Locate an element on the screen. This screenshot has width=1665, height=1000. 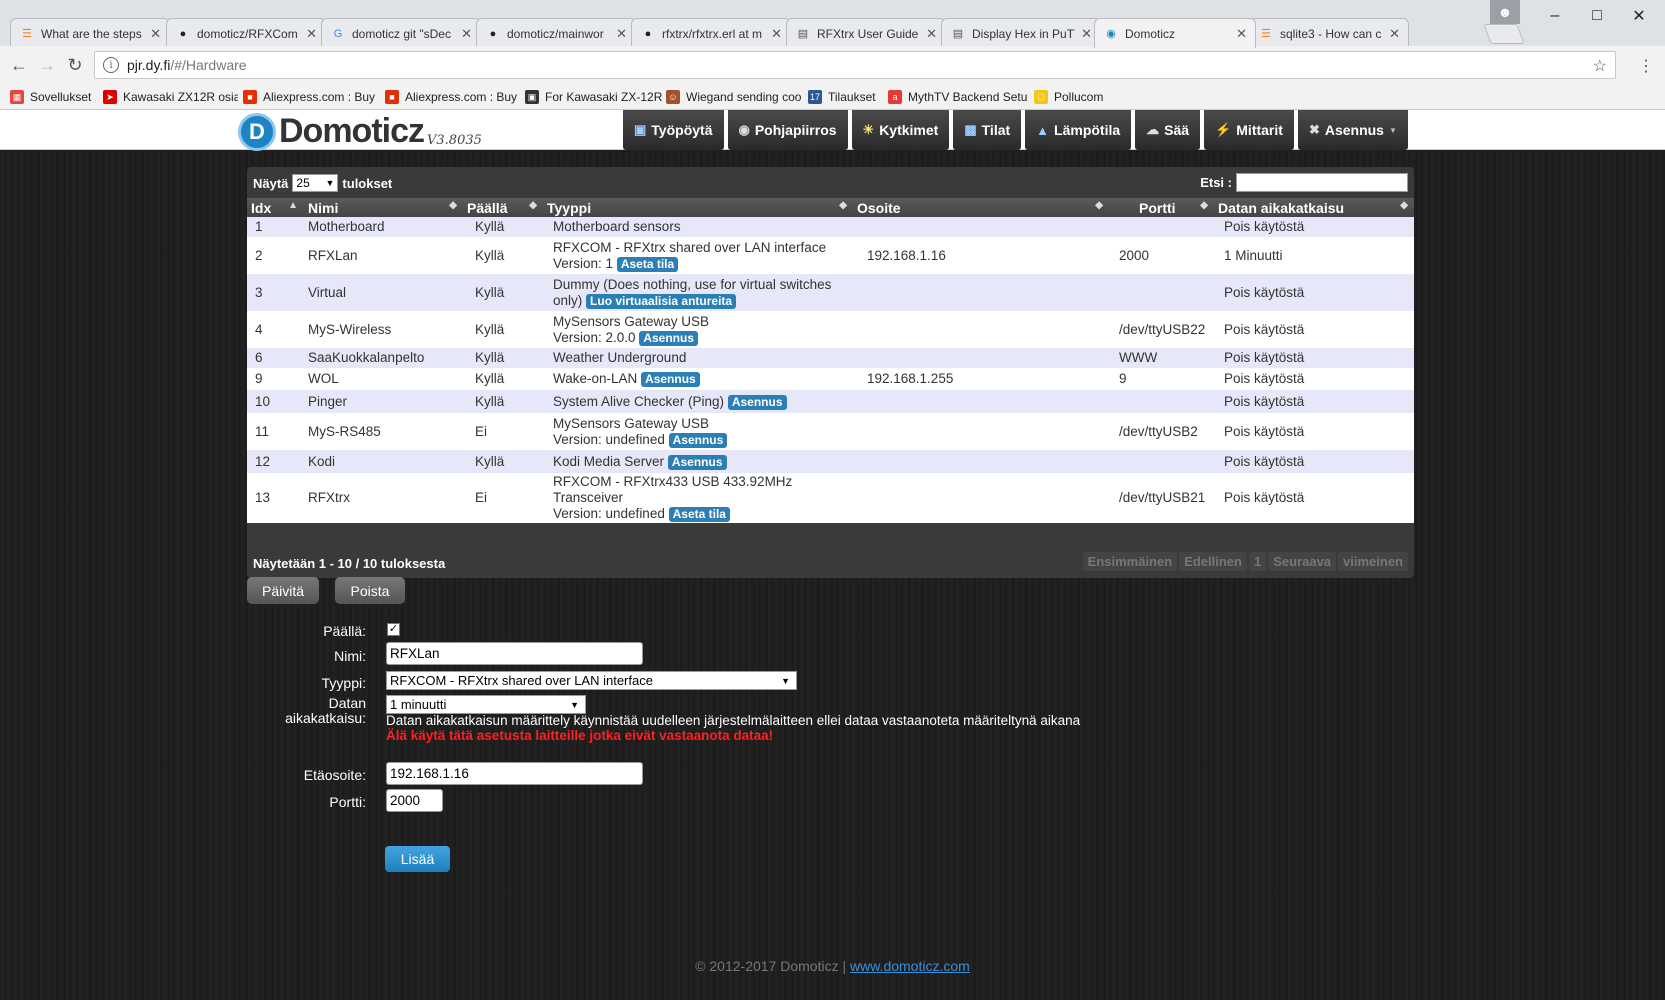
nav-dashboard: ▣ Työpöytä is located at coordinates (673, 130).